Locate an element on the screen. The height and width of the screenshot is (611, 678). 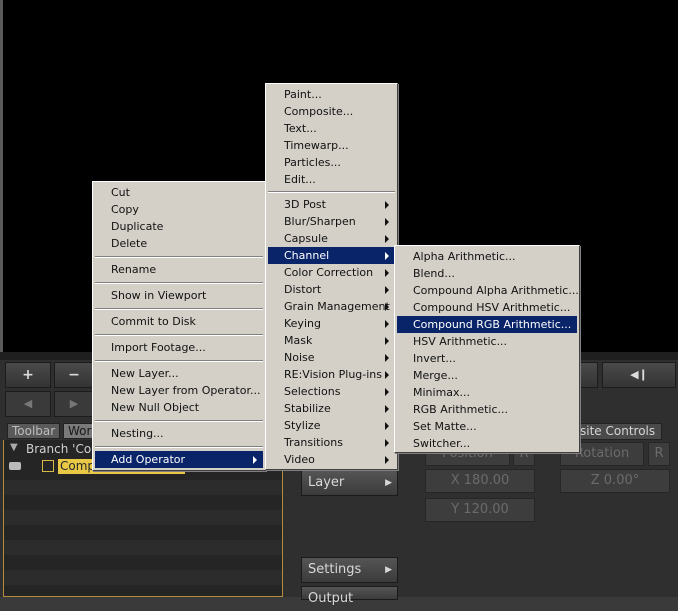
x-field: X 180.00 is located at coordinates (480, 481).